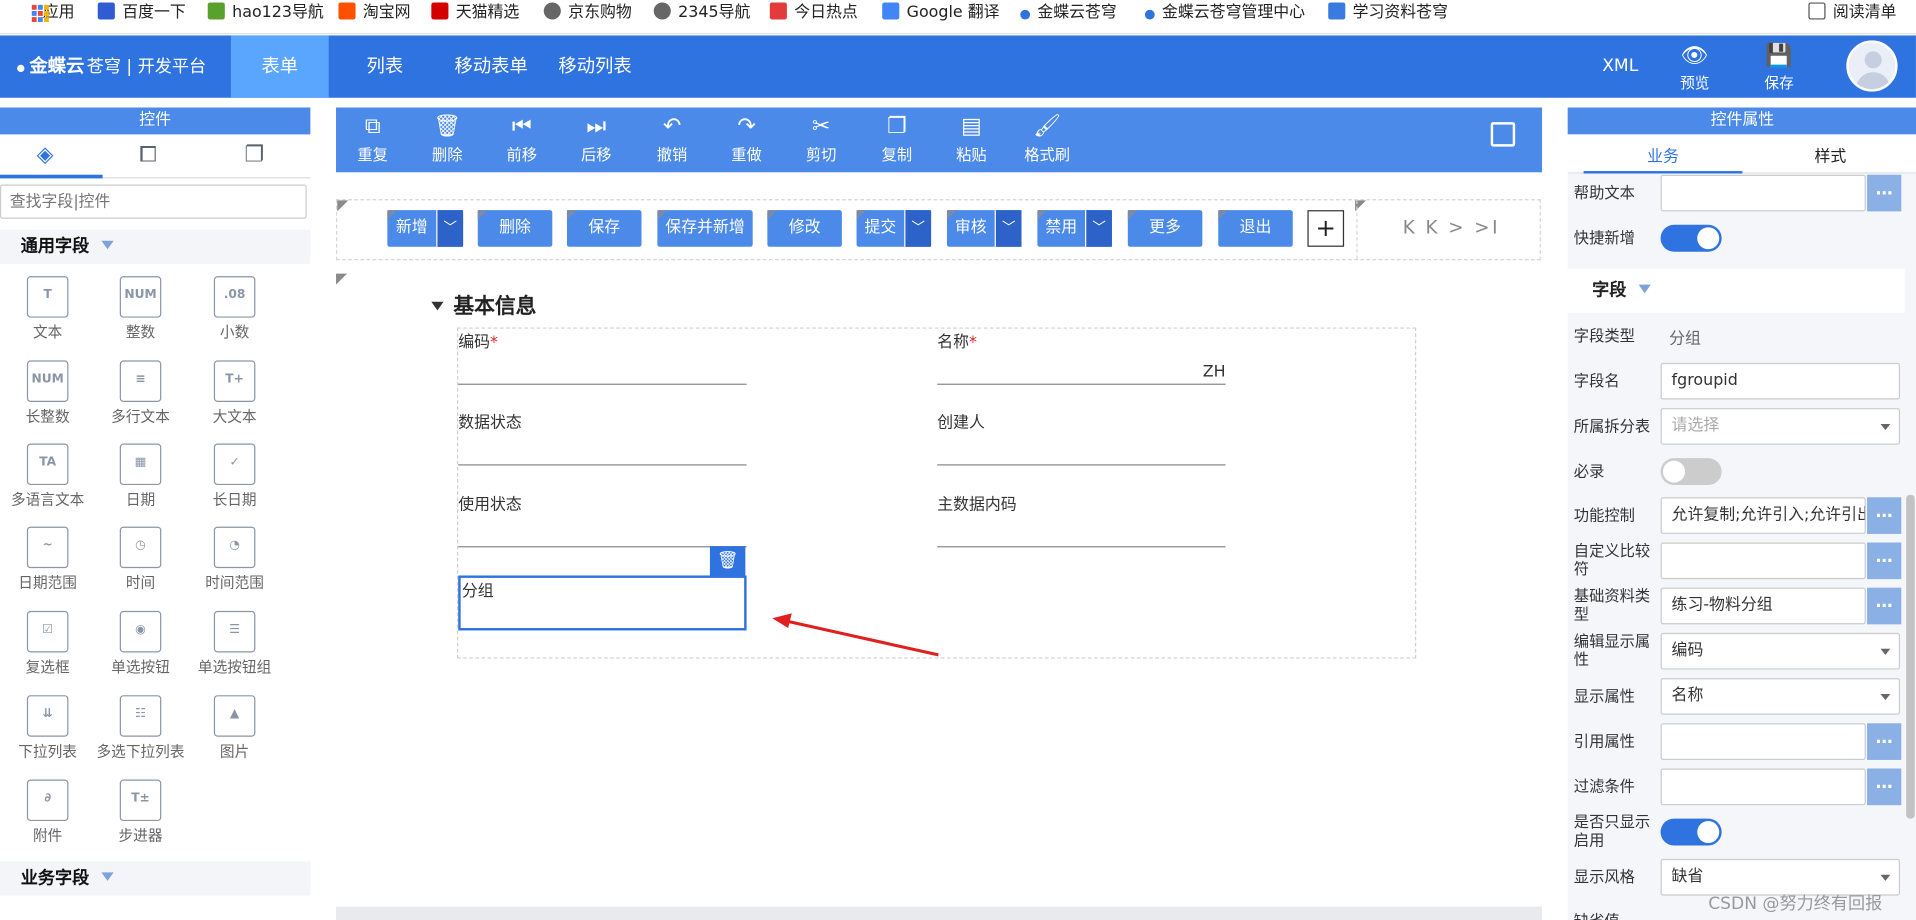 The height and width of the screenshot is (920, 1916). What do you see at coordinates (1388, 17) in the screenshot?
I see `bookmark-study: 学习资料苍穹` at bounding box center [1388, 17].